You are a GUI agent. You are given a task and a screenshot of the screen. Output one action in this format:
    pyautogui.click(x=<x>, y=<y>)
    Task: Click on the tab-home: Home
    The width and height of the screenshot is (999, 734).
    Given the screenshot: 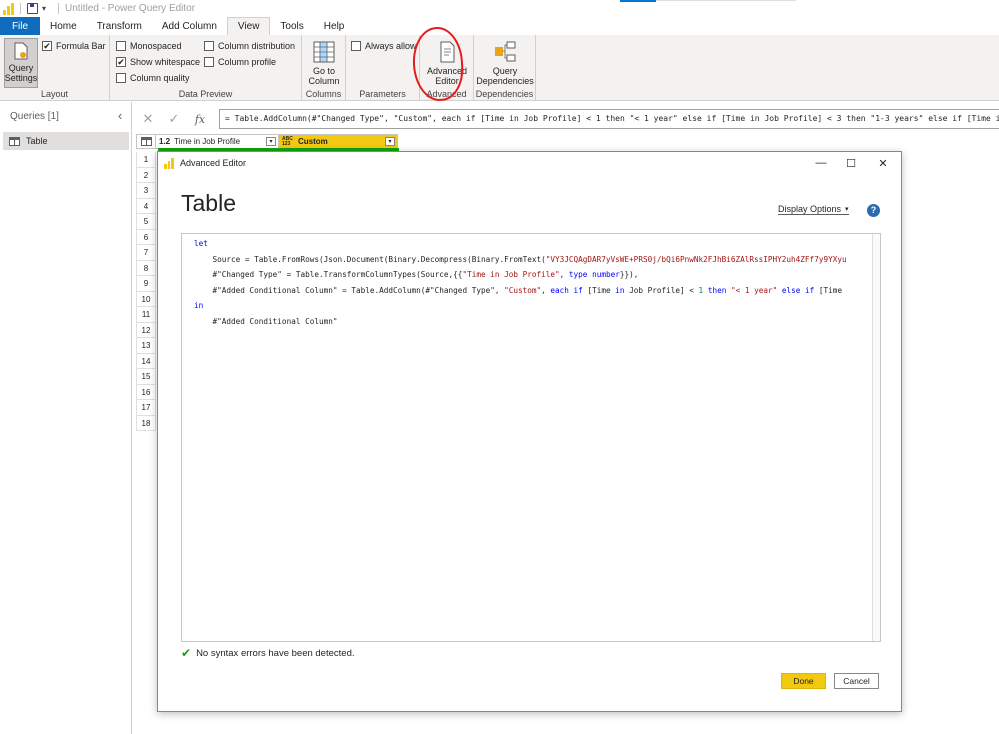 What is the action you would take?
    pyautogui.click(x=63, y=26)
    